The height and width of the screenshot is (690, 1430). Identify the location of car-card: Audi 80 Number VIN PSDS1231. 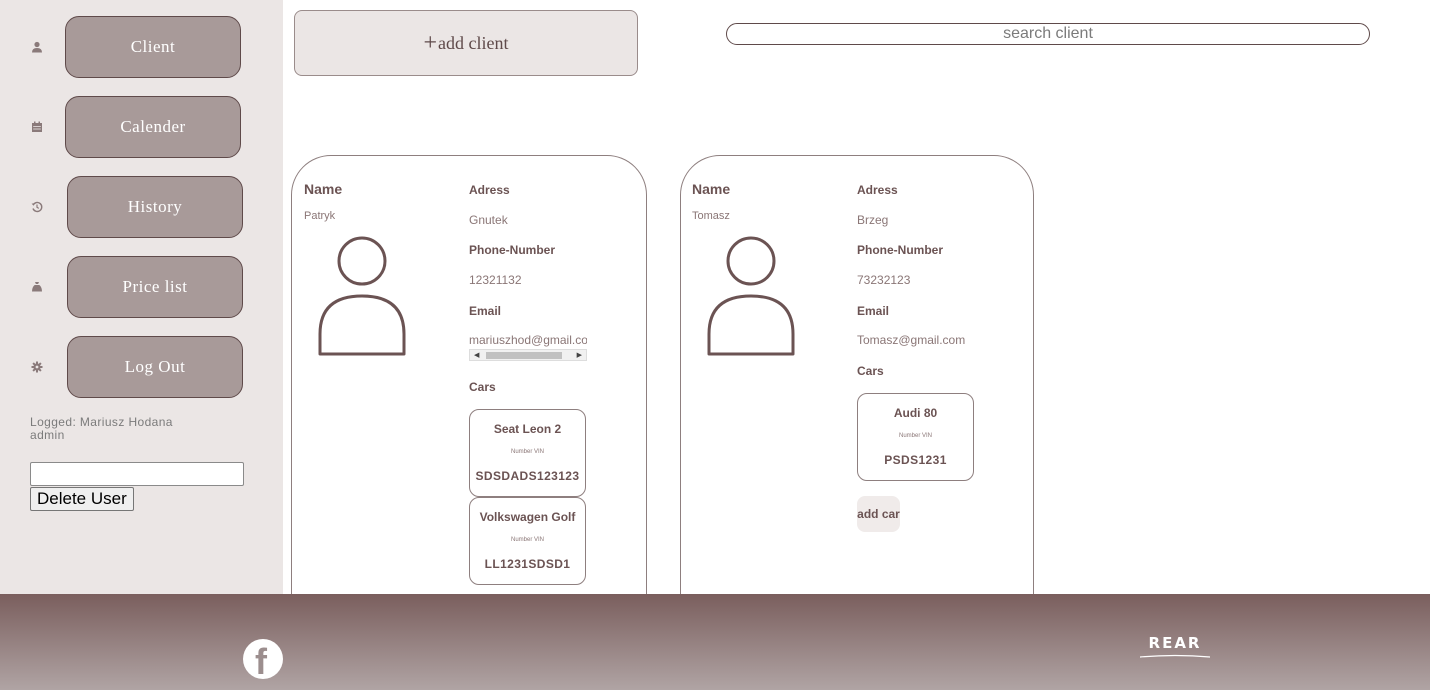
(915, 437).